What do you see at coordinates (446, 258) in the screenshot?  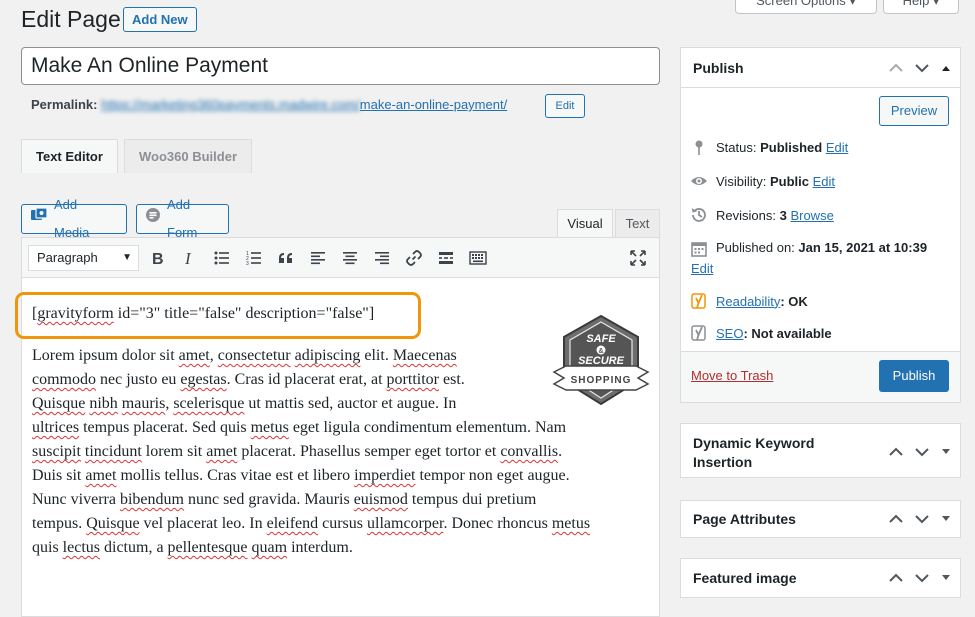 I see `read-more-icon` at bounding box center [446, 258].